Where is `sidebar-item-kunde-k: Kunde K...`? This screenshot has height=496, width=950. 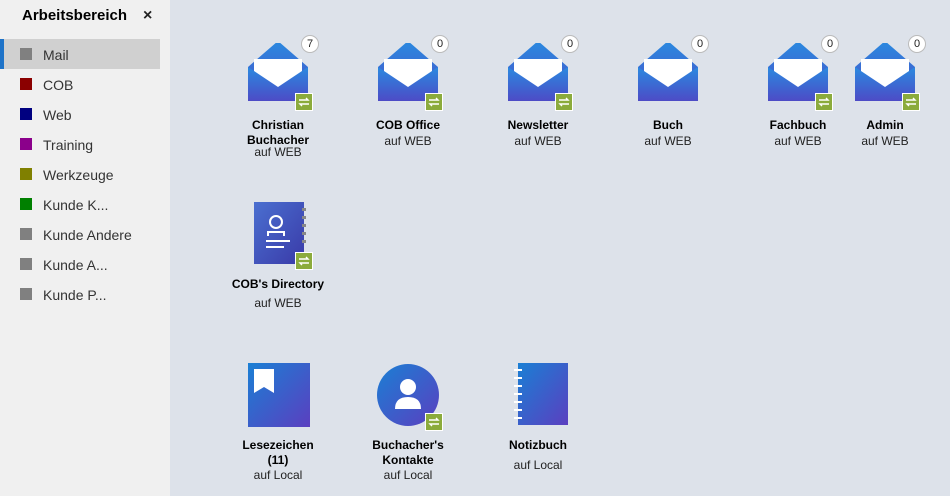 sidebar-item-kunde-k: Kunde K... is located at coordinates (80, 204).